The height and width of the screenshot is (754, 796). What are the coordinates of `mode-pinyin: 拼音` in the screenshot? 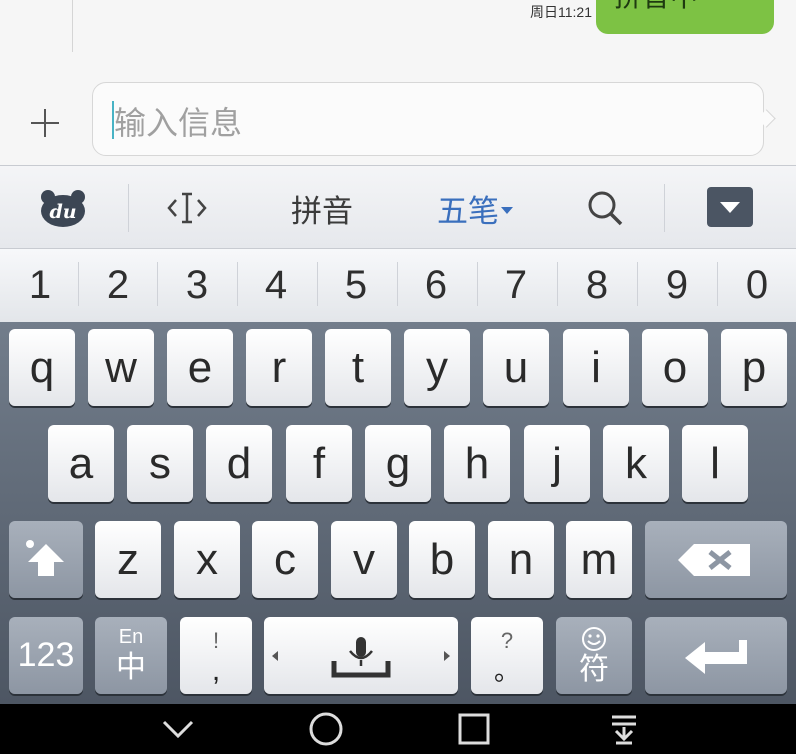 It's located at (322, 208).